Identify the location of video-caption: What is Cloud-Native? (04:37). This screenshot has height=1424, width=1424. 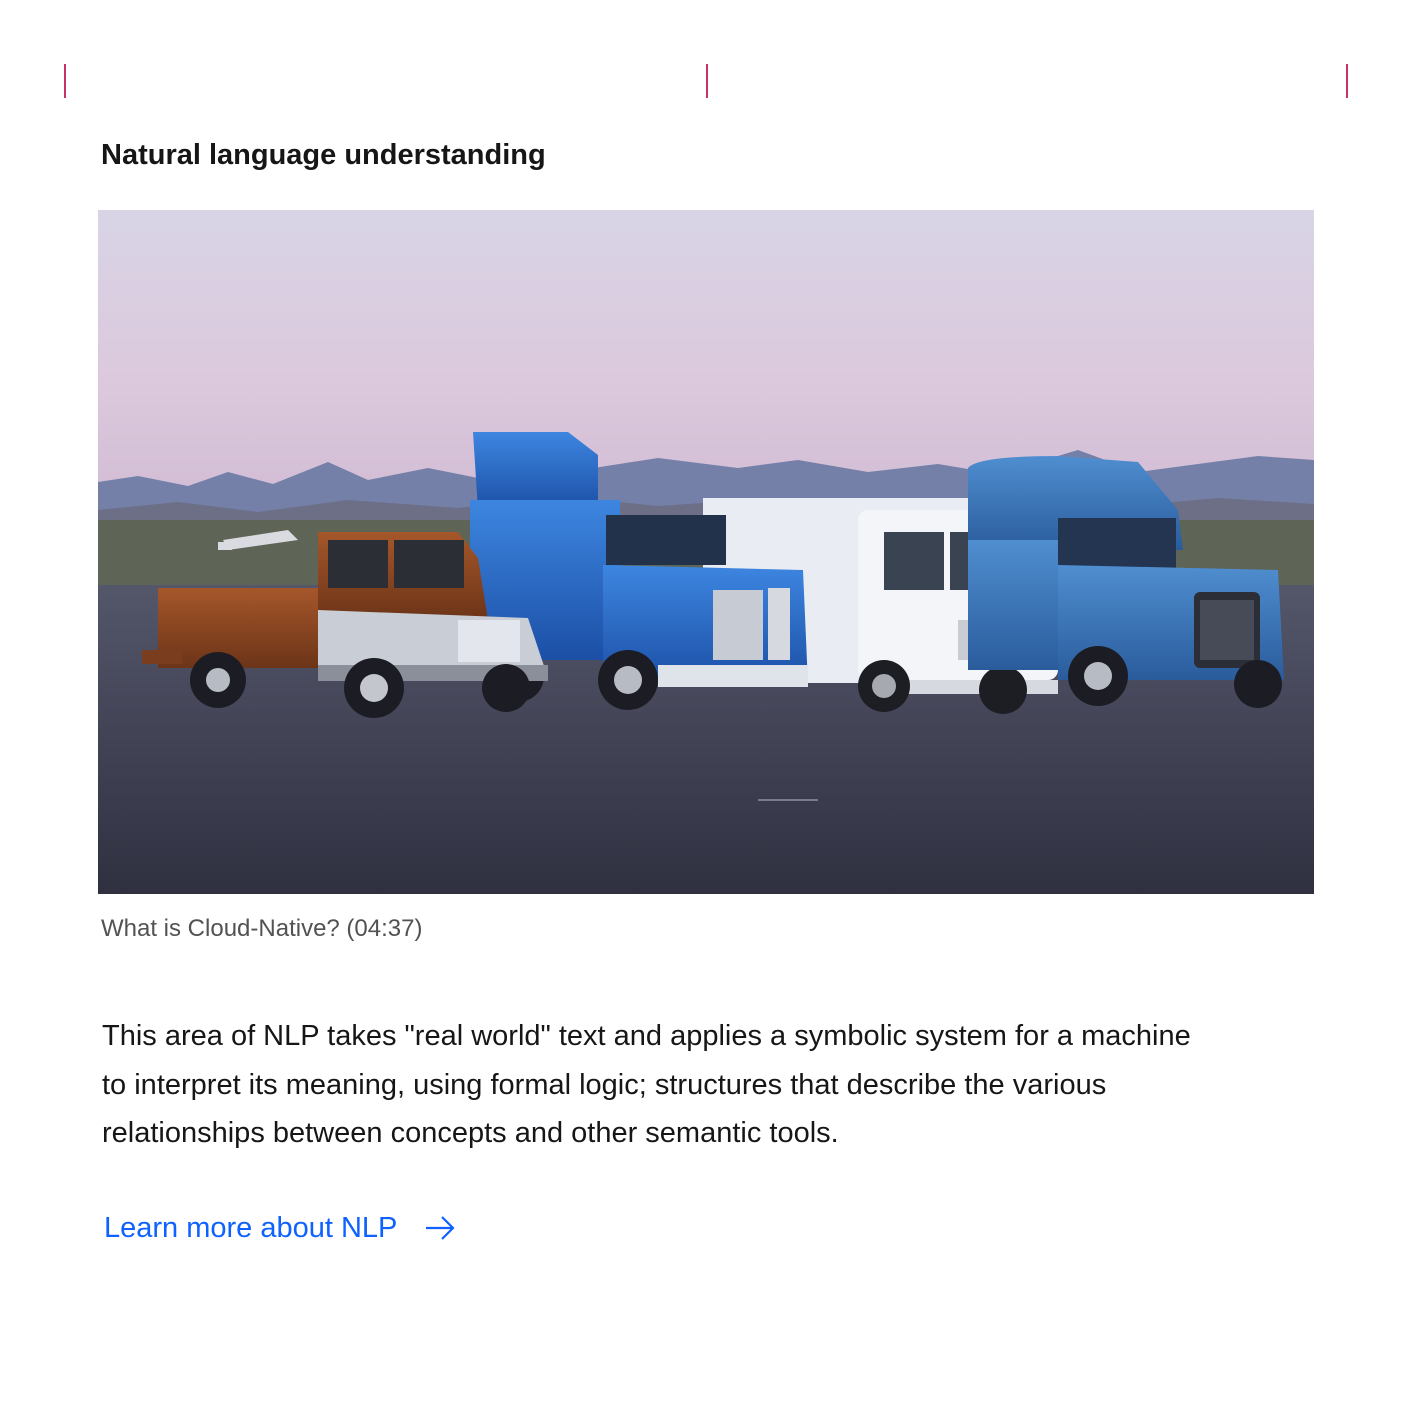
(262, 928).